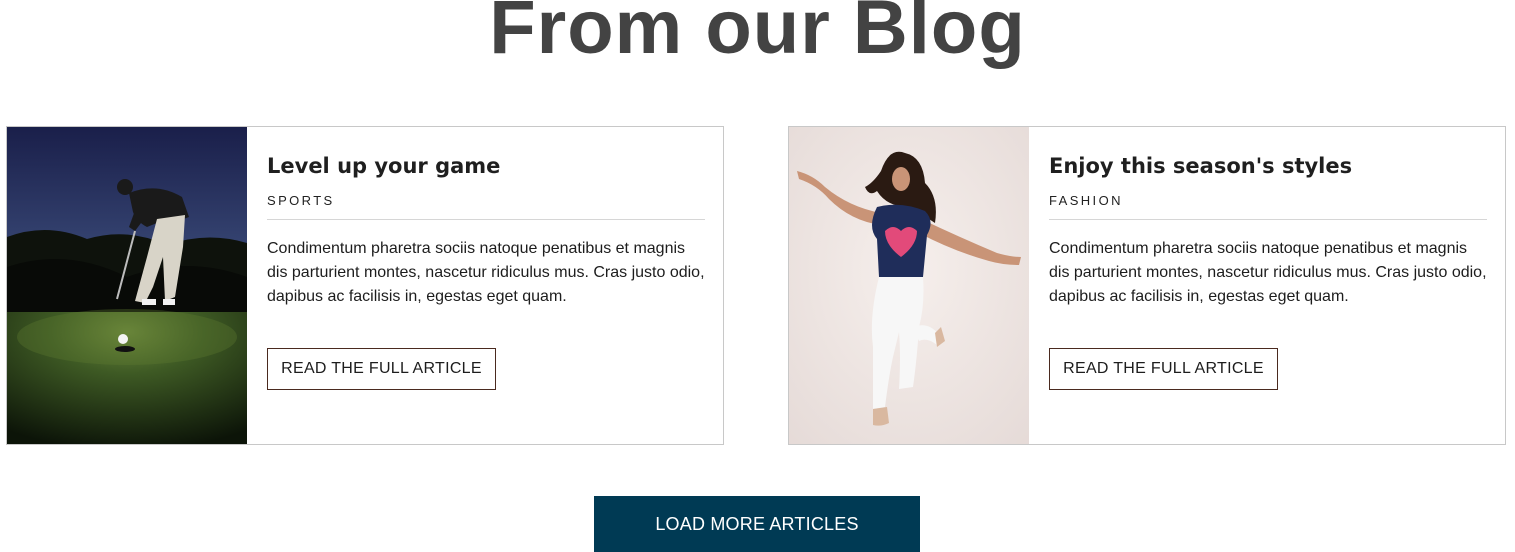  What do you see at coordinates (1200, 166) in the screenshot?
I see `article-title: Enjoy this season's styles` at bounding box center [1200, 166].